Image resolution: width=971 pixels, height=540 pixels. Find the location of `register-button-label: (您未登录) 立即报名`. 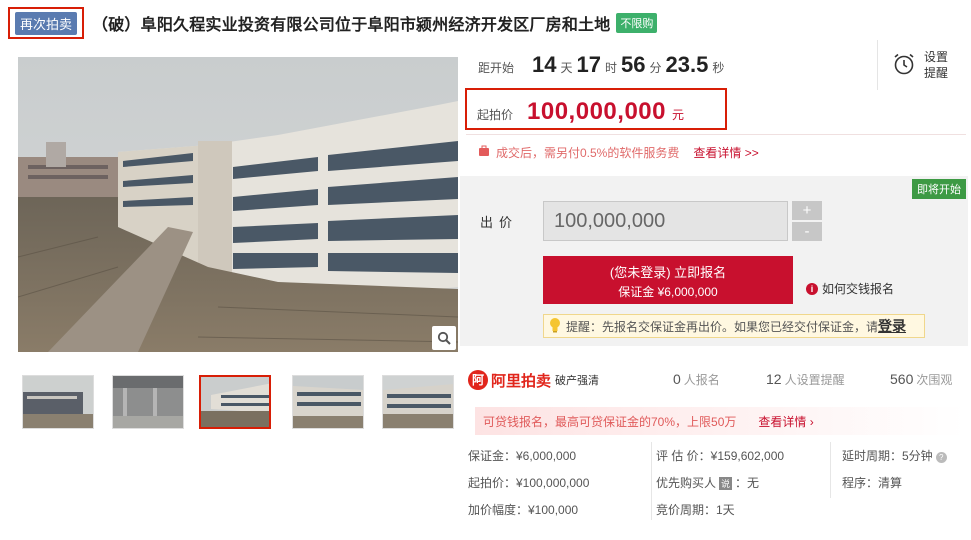

register-button-label: (您未登录) 立即报名 is located at coordinates (668, 272).